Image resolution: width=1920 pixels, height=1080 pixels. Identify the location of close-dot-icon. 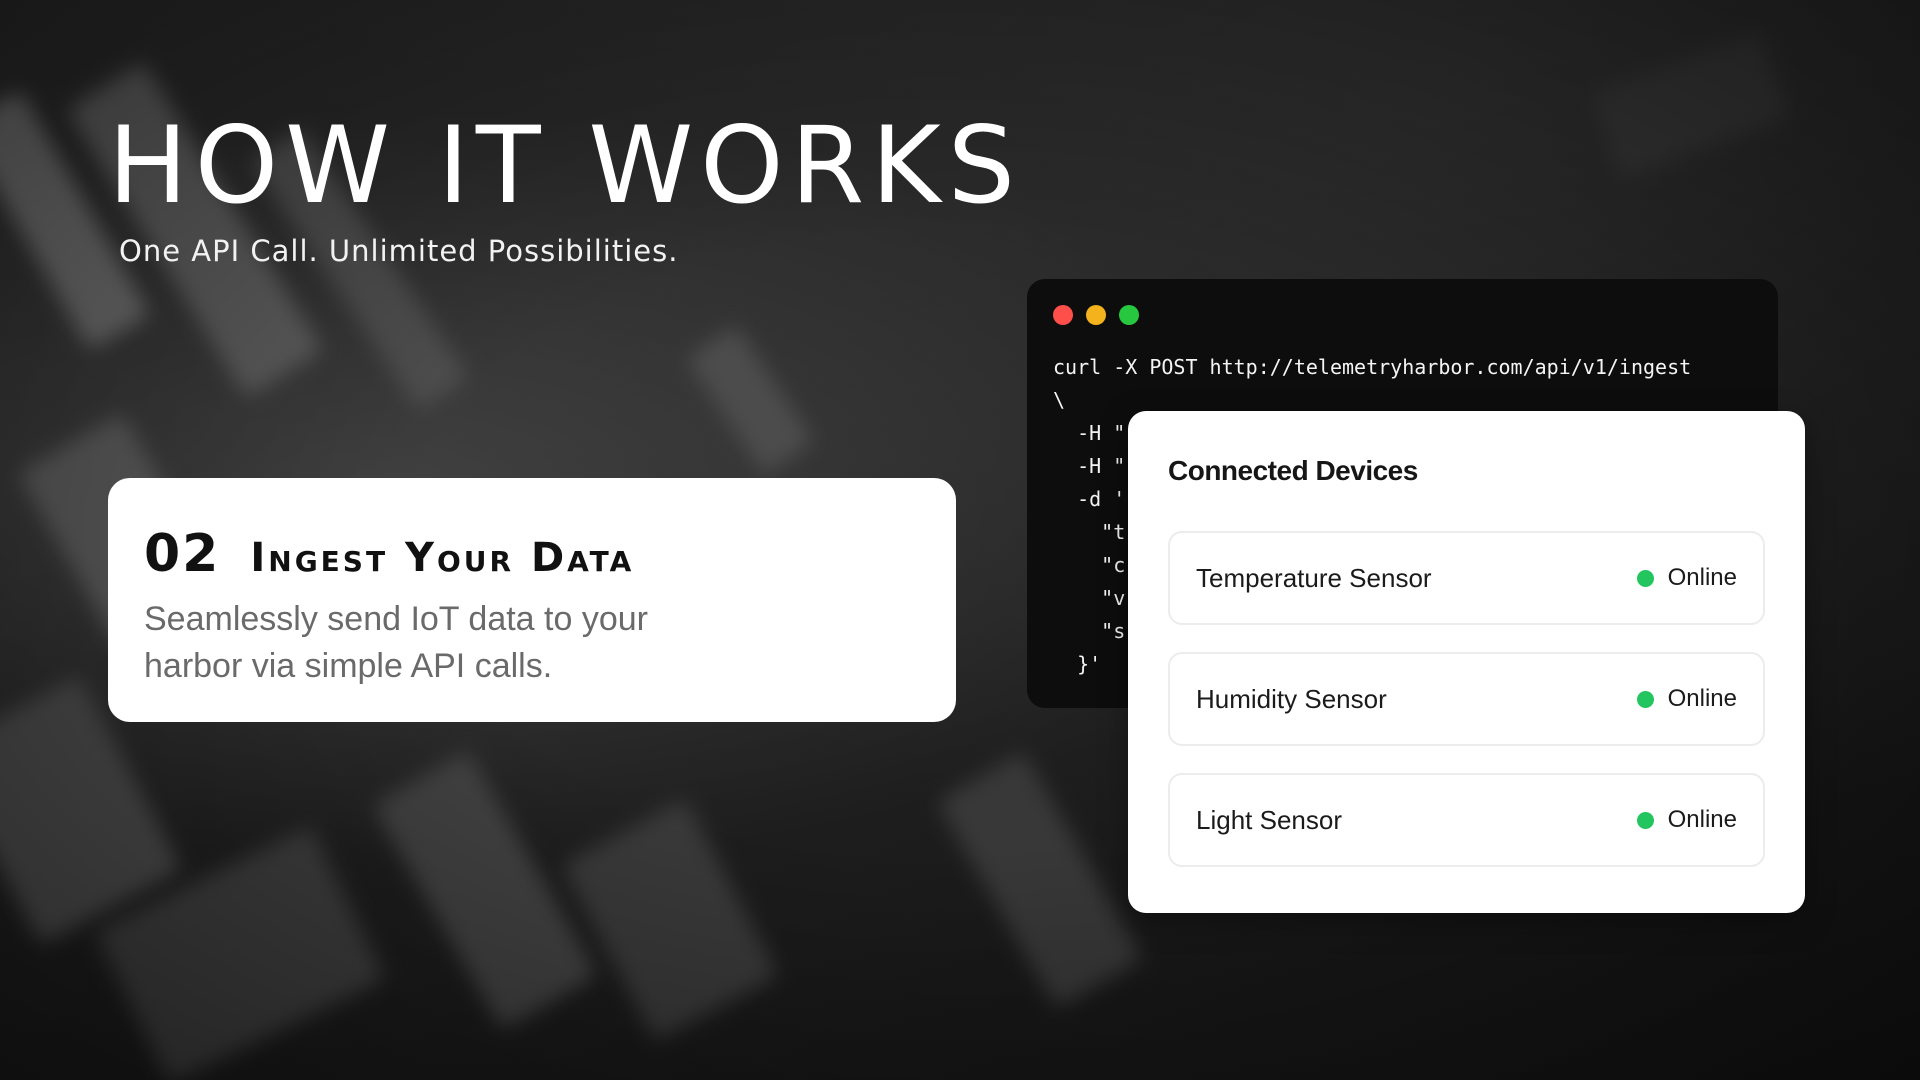
(1063, 315).